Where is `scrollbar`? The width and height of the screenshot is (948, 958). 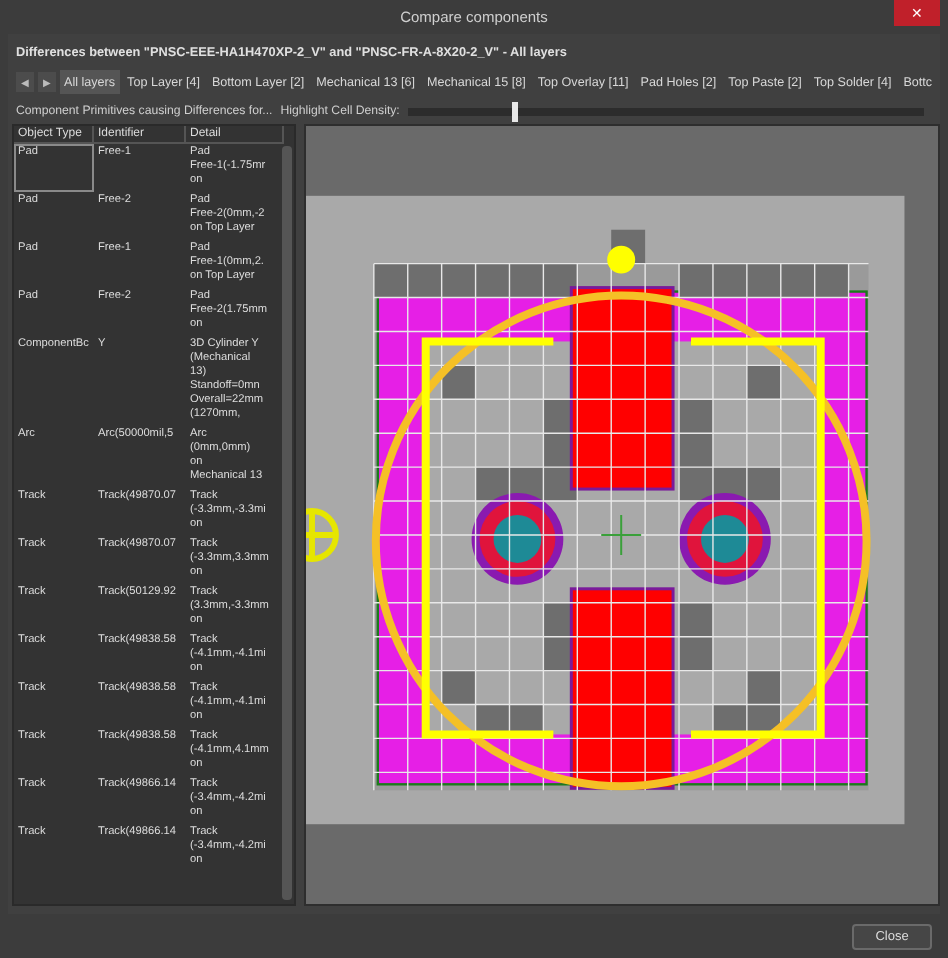 scrollbar is located at coordinates (287, 523).